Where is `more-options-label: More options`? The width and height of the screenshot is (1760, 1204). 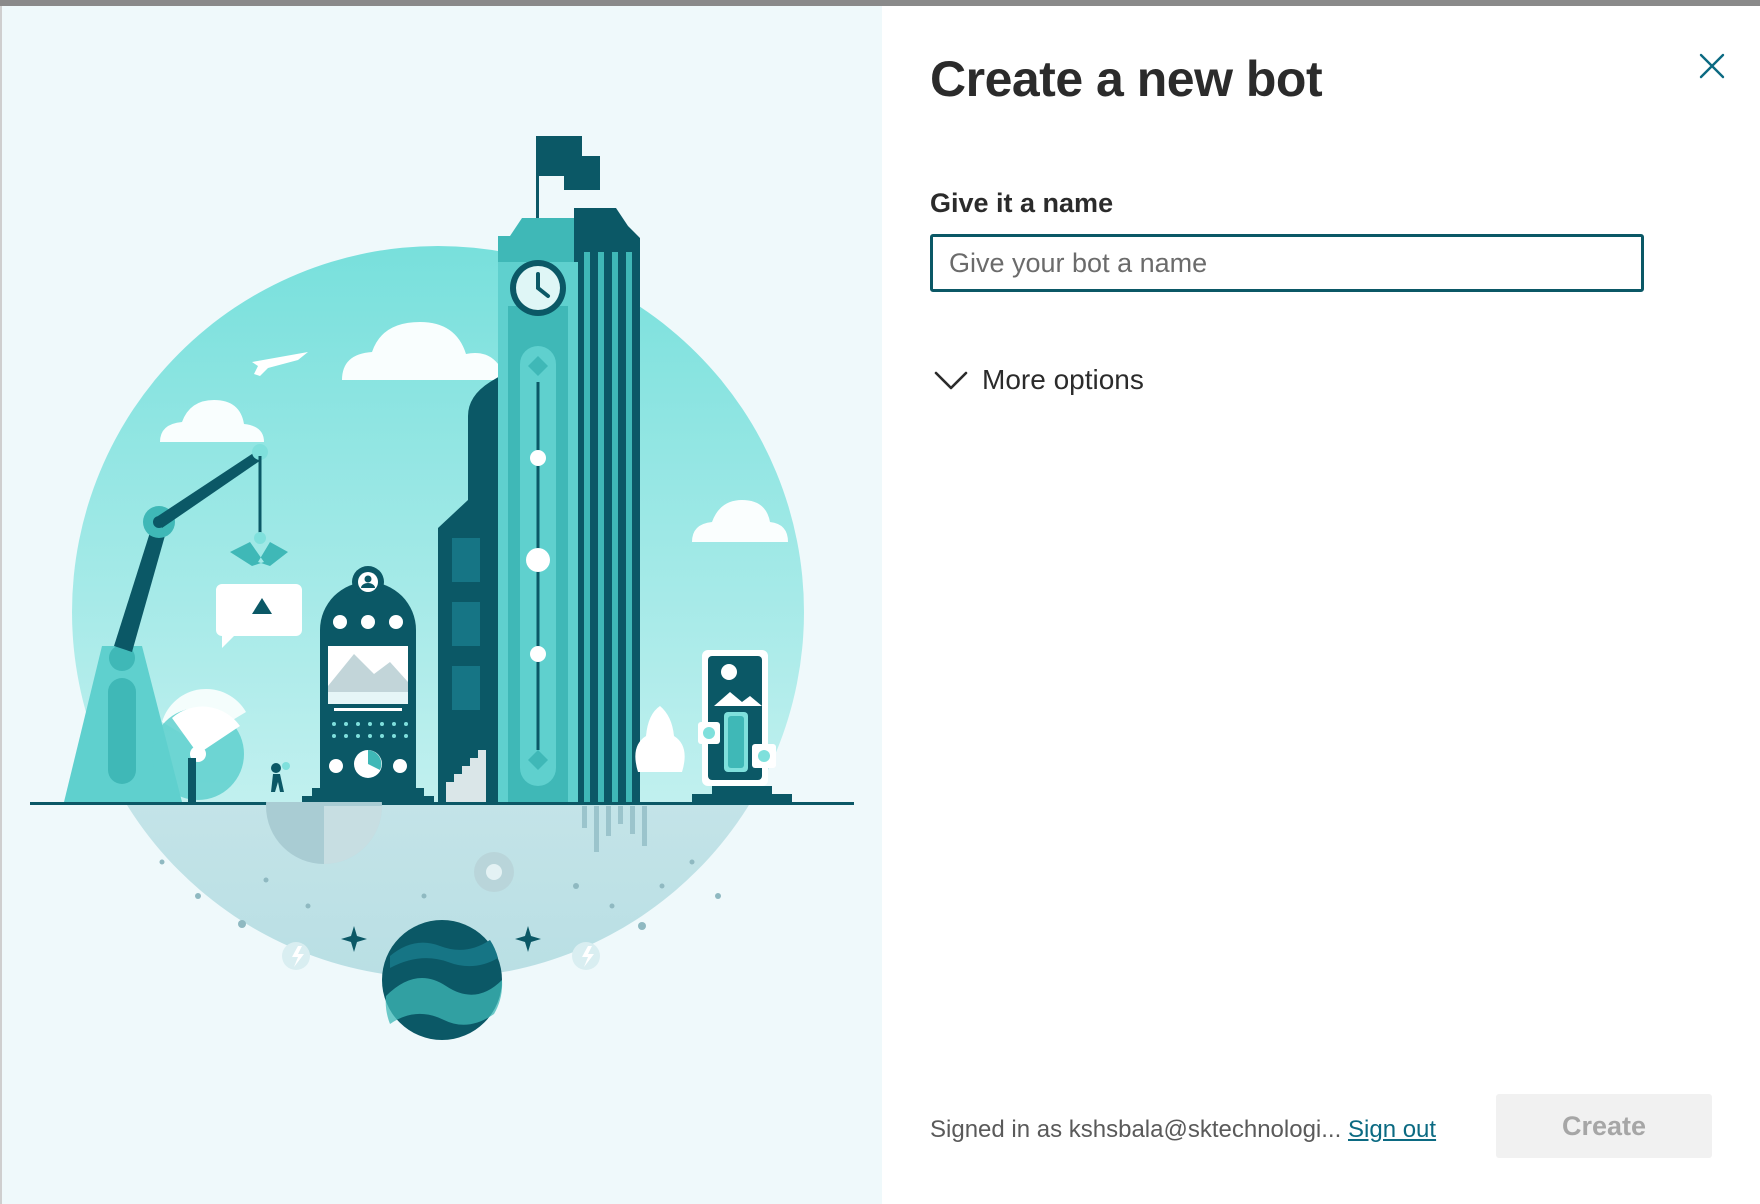
more-options-label: More options is located at coordinates (1063, 379).